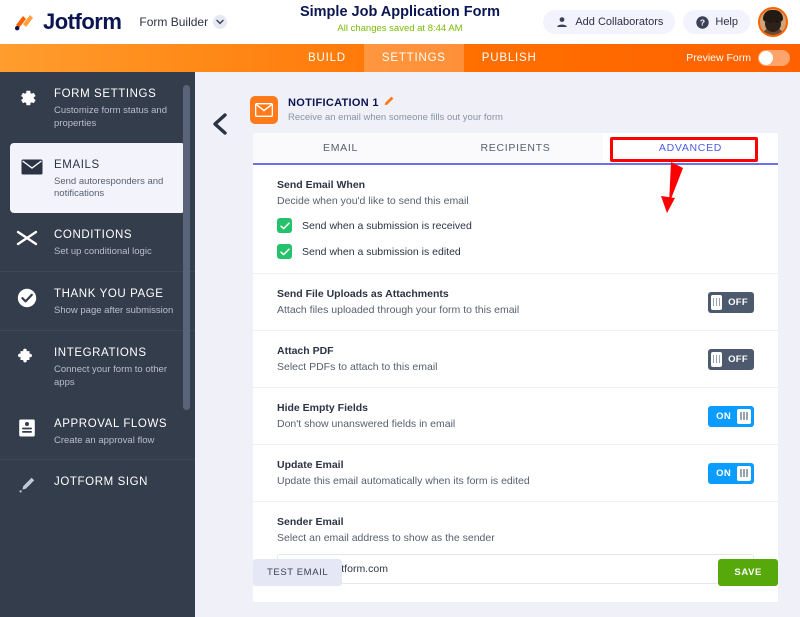 This screenshot has height=617, width=800. What do you see at coordinates (766, 58) in the screenshot?
I see `preview-form-toggle-knob` at bounding box center [766, 58].